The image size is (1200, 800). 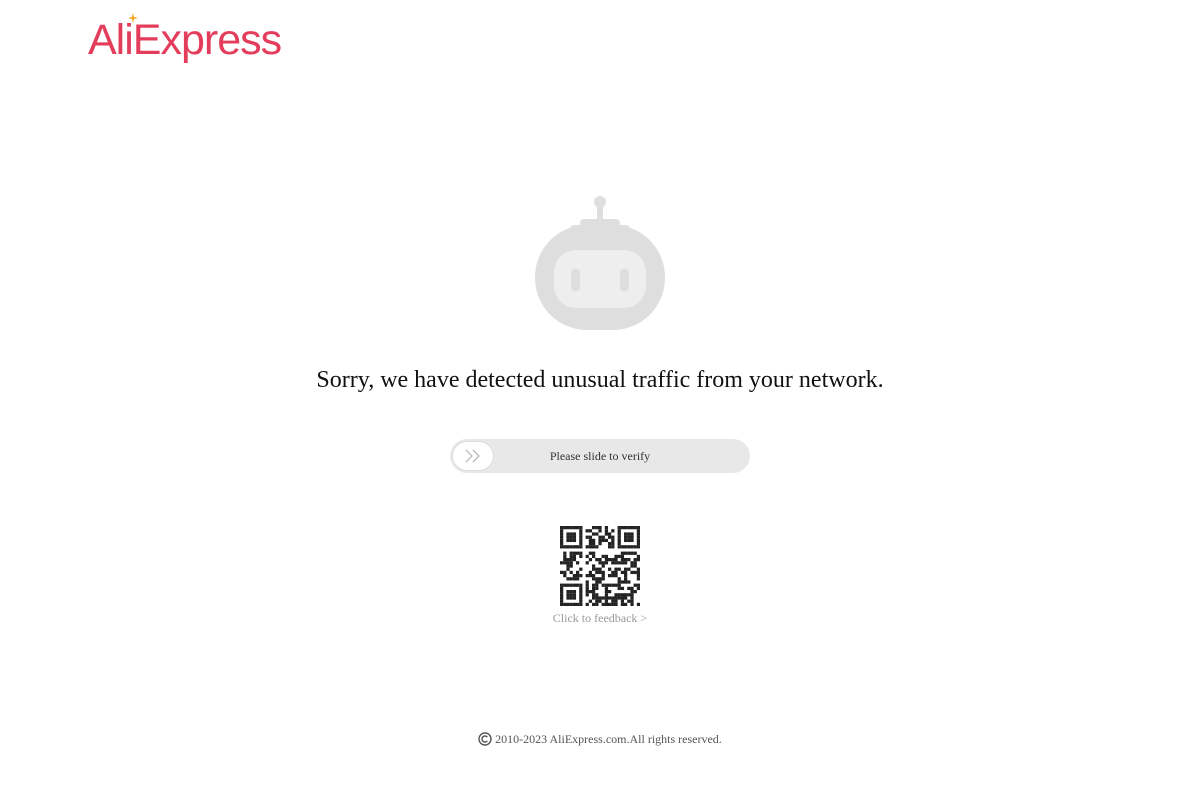 I want to click on double-chevron-right-icon, so click(x=472, y=456).